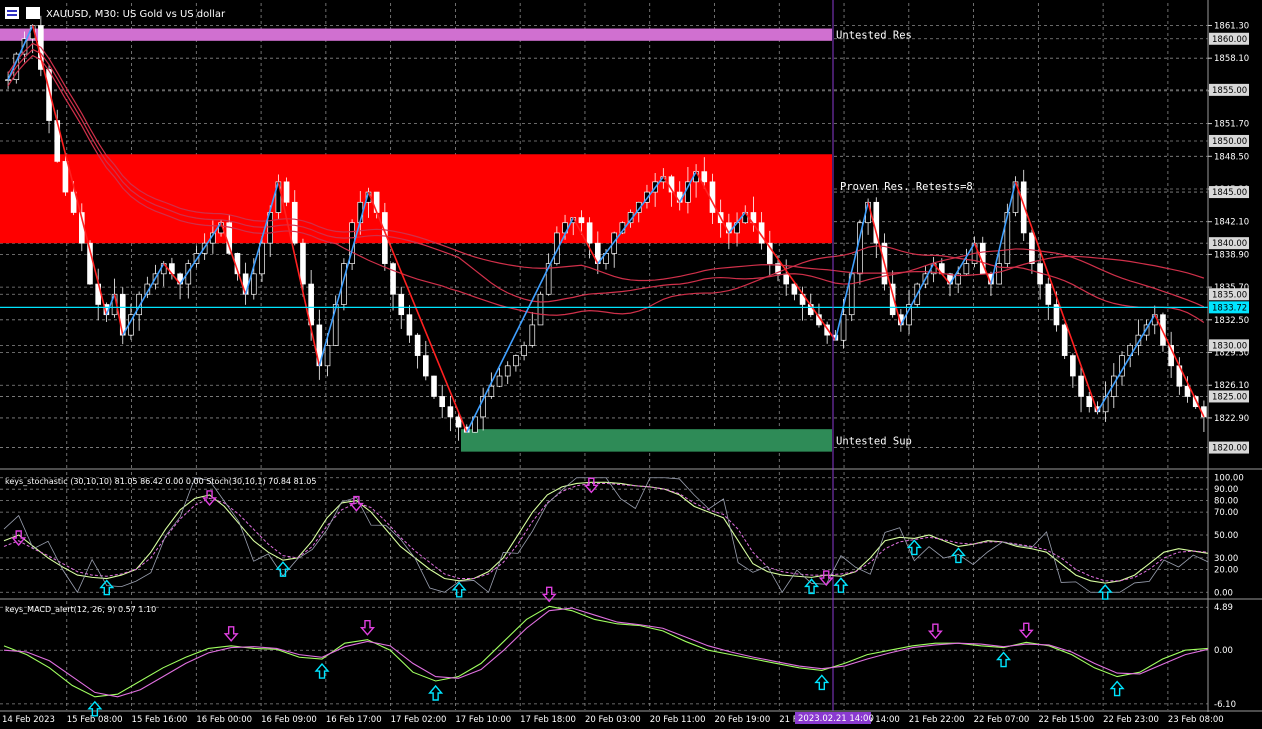 Image resolution: width=1262 pixels, height=729 pixels. I want to click on time-tick-label: 21 Feb 22:00, so click(937, 720).